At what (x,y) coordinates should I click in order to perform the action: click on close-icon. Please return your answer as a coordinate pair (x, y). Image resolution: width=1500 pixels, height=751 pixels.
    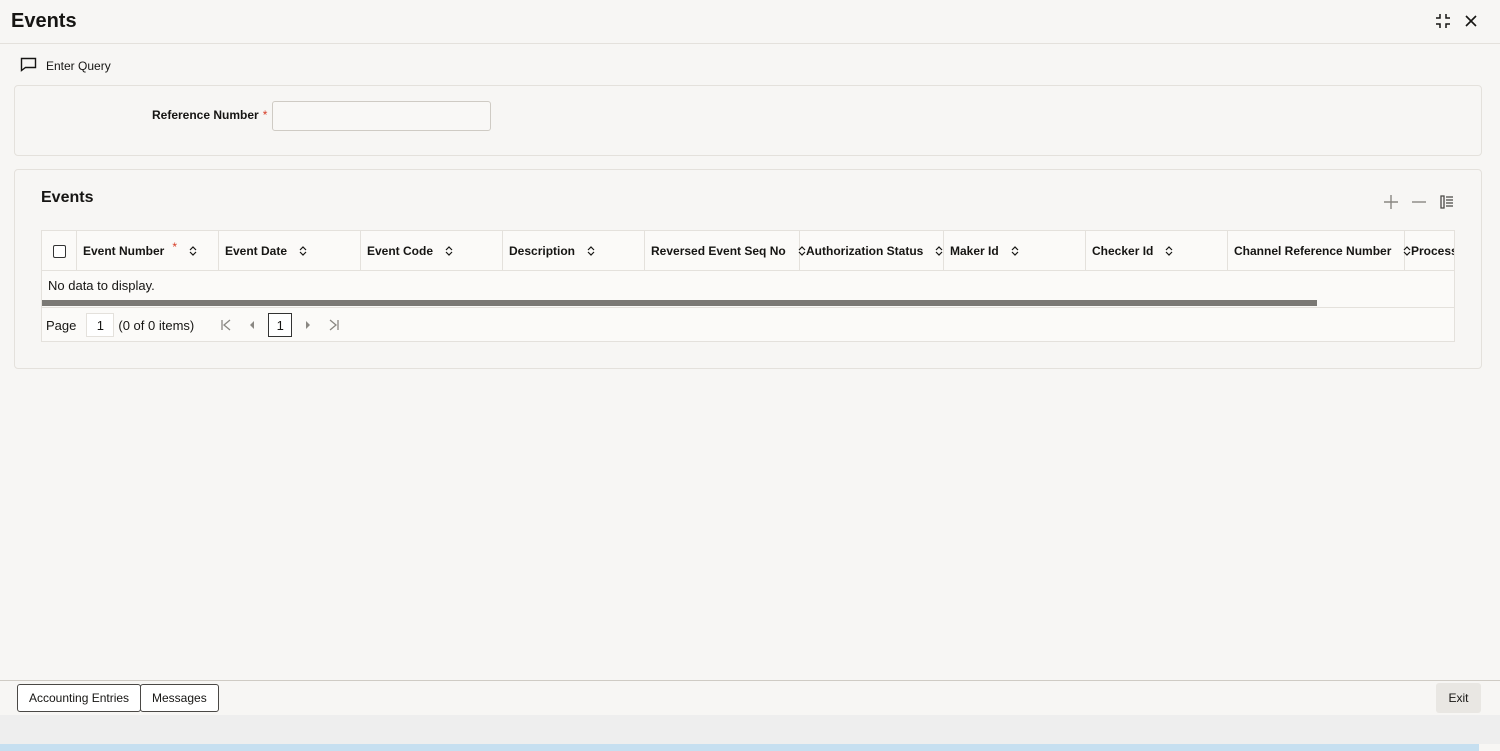
    Looking at the image, I should click on (1471, 21).